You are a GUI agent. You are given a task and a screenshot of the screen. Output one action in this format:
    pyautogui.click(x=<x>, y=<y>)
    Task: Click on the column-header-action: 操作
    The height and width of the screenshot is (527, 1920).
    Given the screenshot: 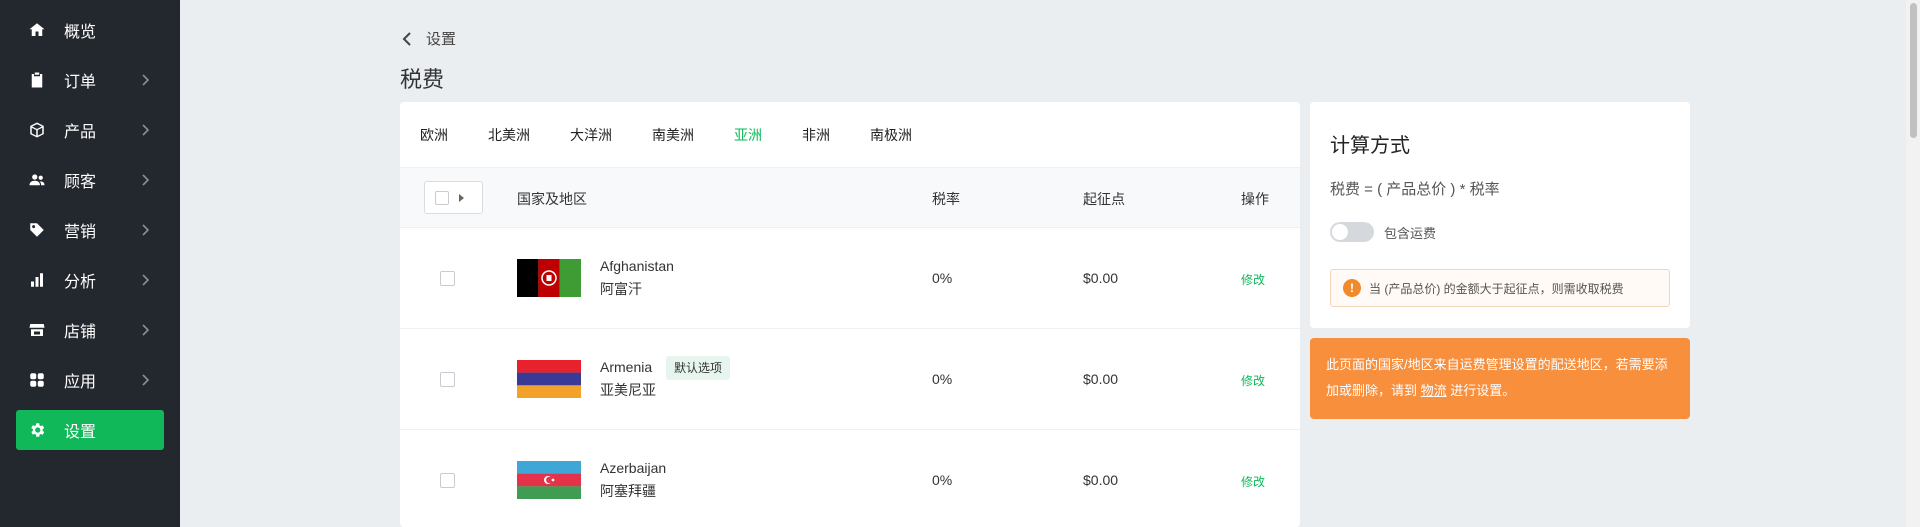 What is the action you would take?
    pyautogui.click(x=1255, y=199)
    